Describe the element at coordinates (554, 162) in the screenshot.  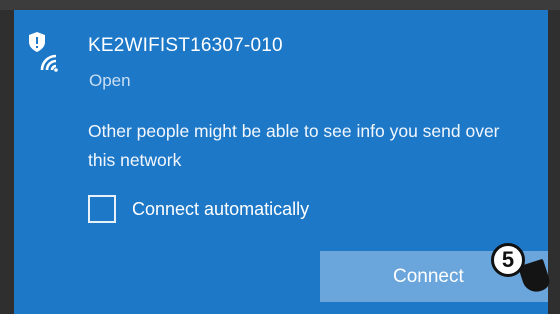
I see `window-right-edge` at that location.